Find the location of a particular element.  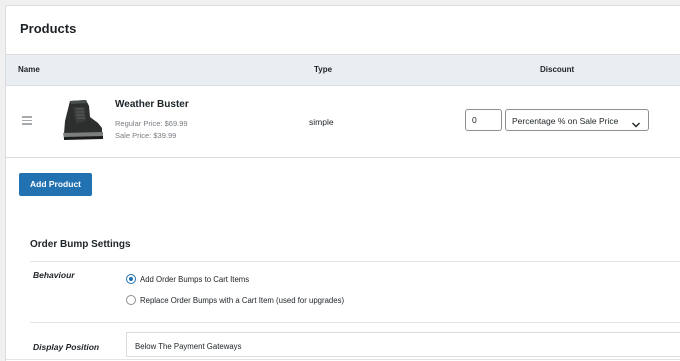

column-type: Type is located at coordinates (323, 69).